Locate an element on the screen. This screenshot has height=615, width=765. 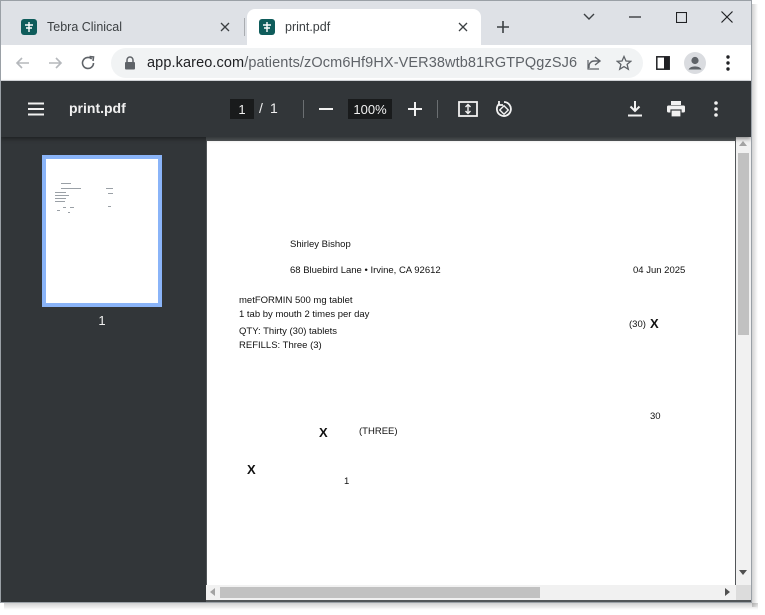
page-number-input: 1 is located at coordinates (242, 109).